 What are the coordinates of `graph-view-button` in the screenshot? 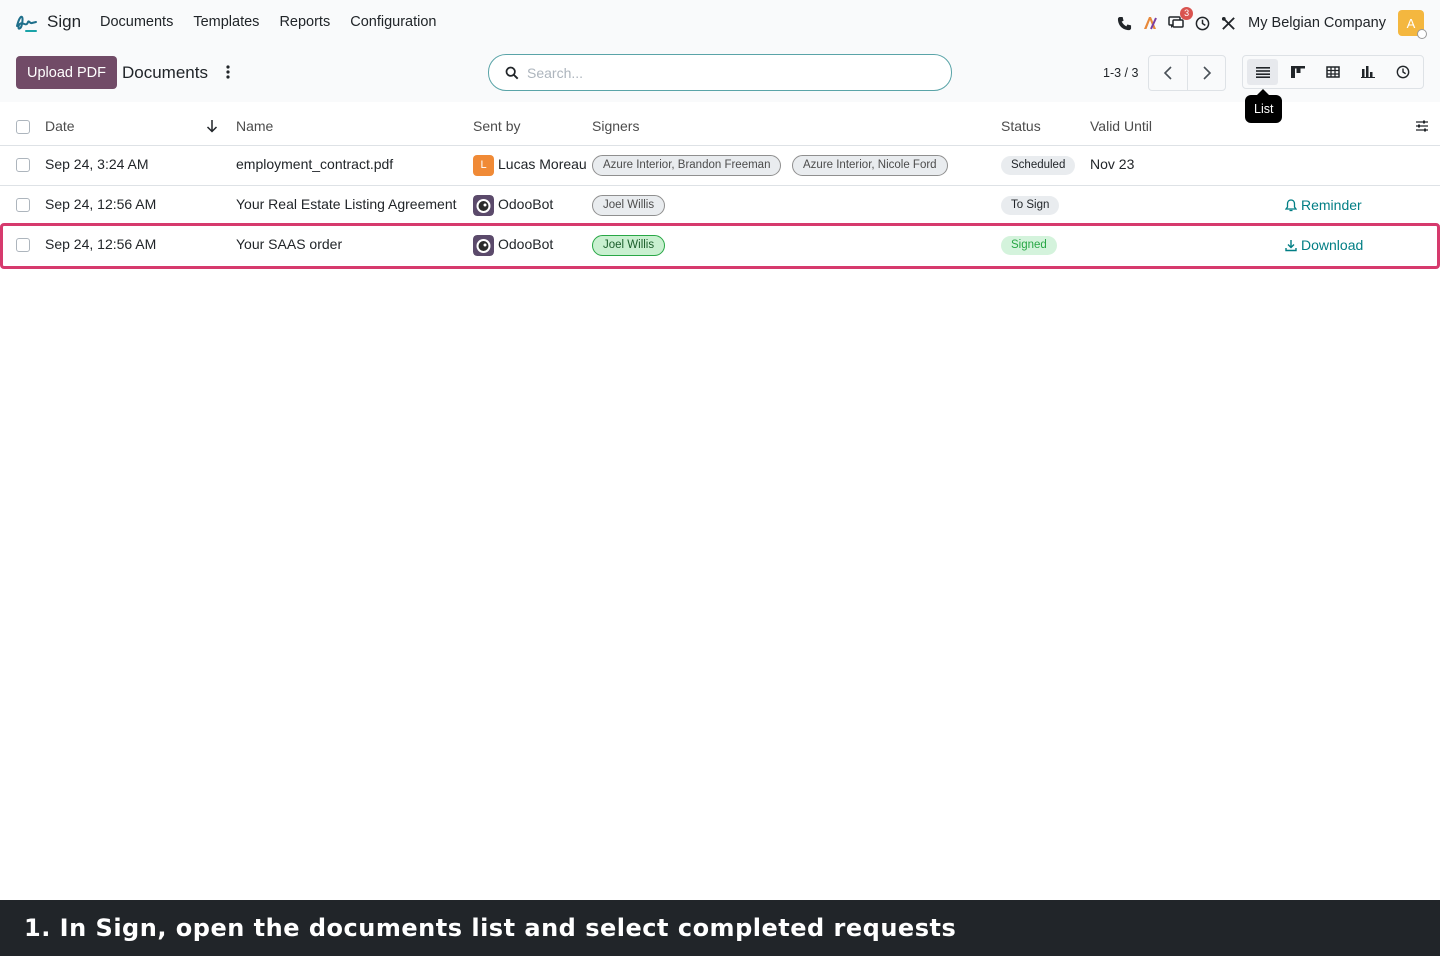 It's located at (1367, 72).